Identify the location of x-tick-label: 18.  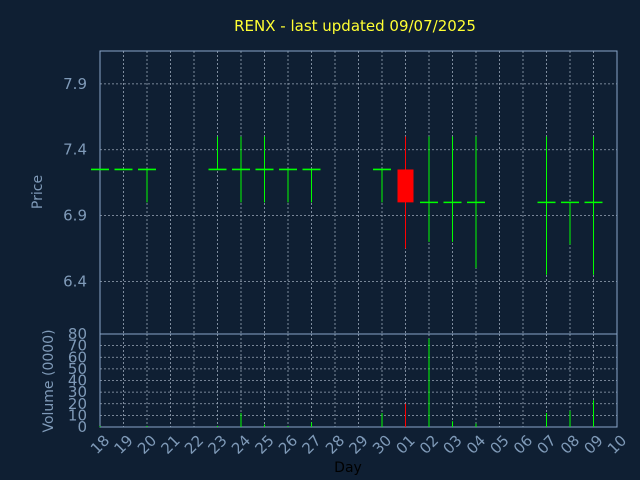
(100, 445).